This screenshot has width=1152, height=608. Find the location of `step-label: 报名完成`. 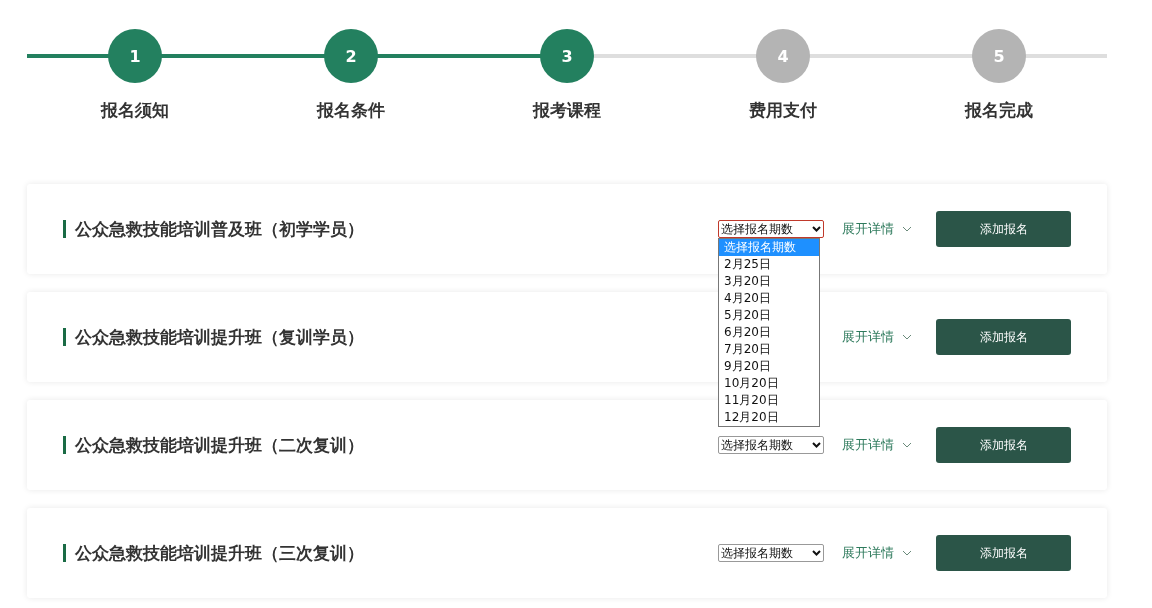

step-label: 报名完成 is located at coordinates (999, 110).